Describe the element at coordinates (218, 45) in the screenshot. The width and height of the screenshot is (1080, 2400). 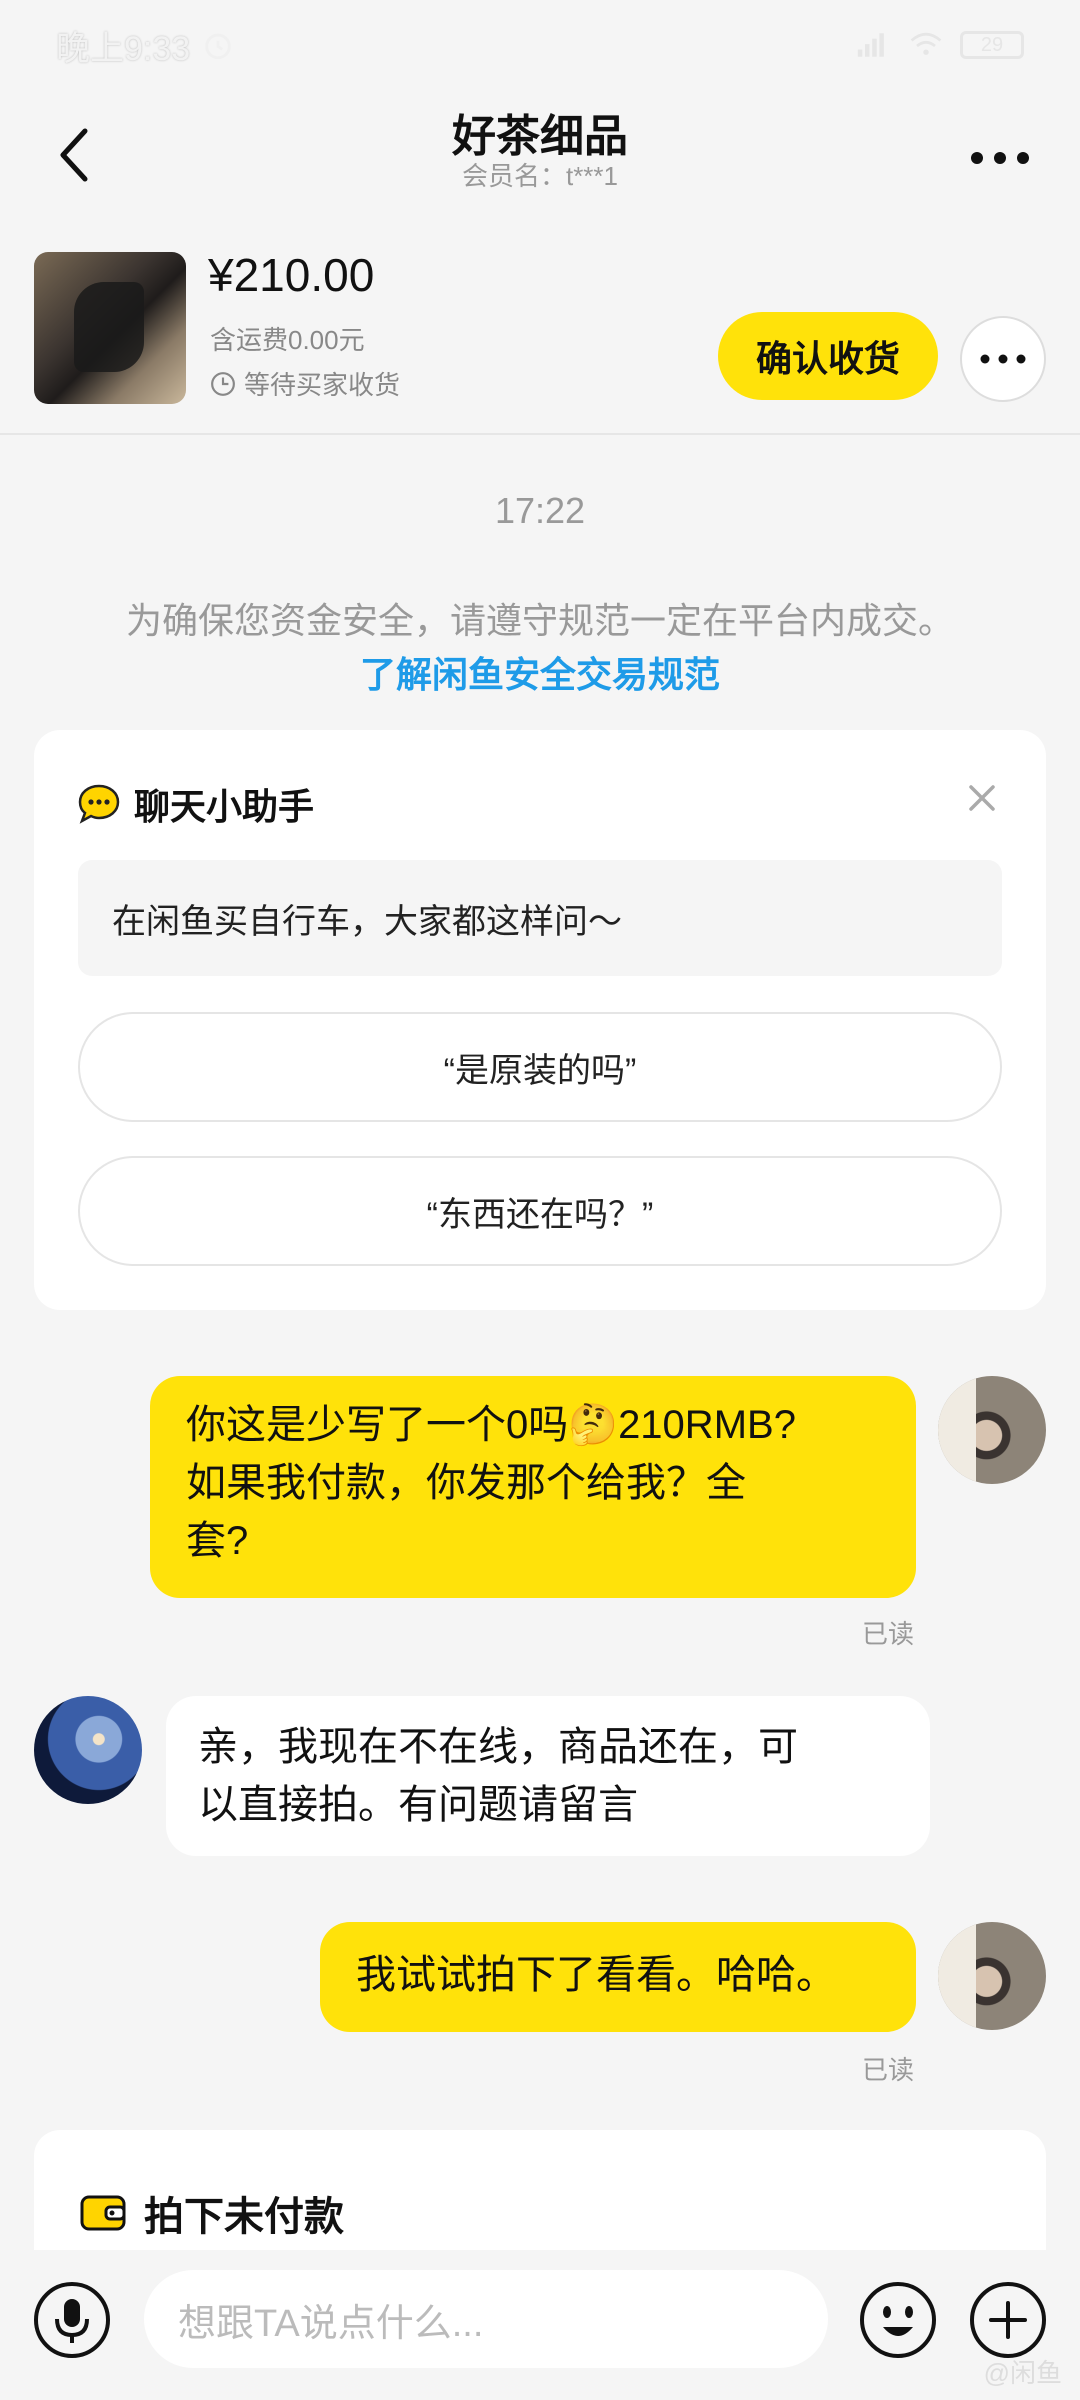
I see `alarm-icon` at that location.